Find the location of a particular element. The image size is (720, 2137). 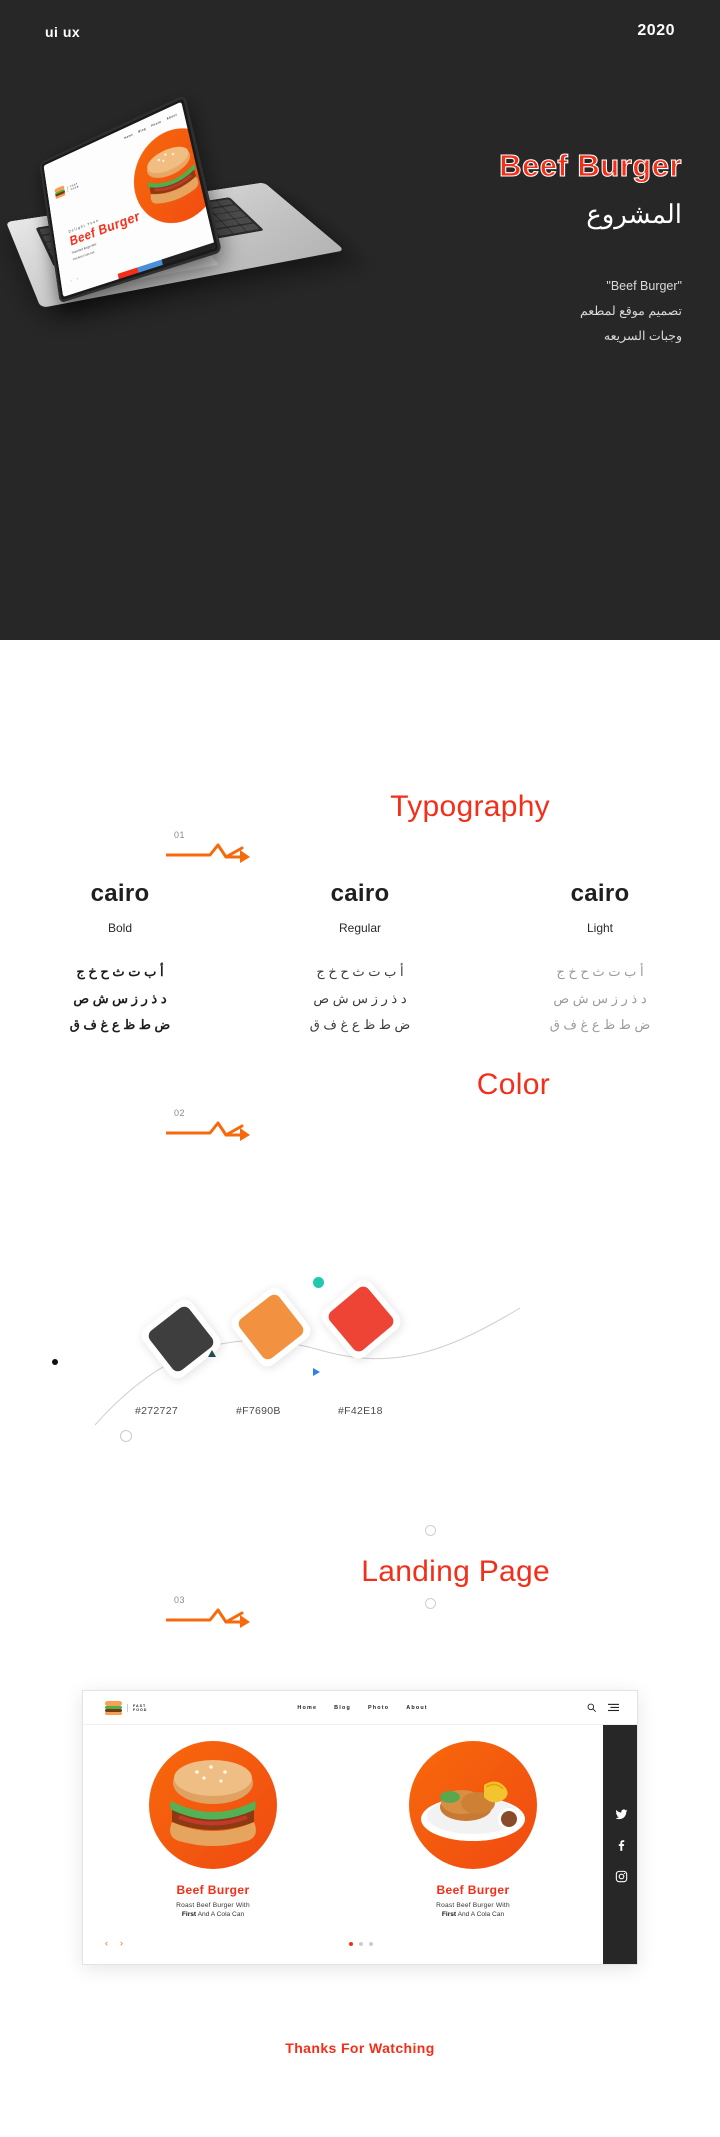

wave-divider is located at coordinates (360, 555).